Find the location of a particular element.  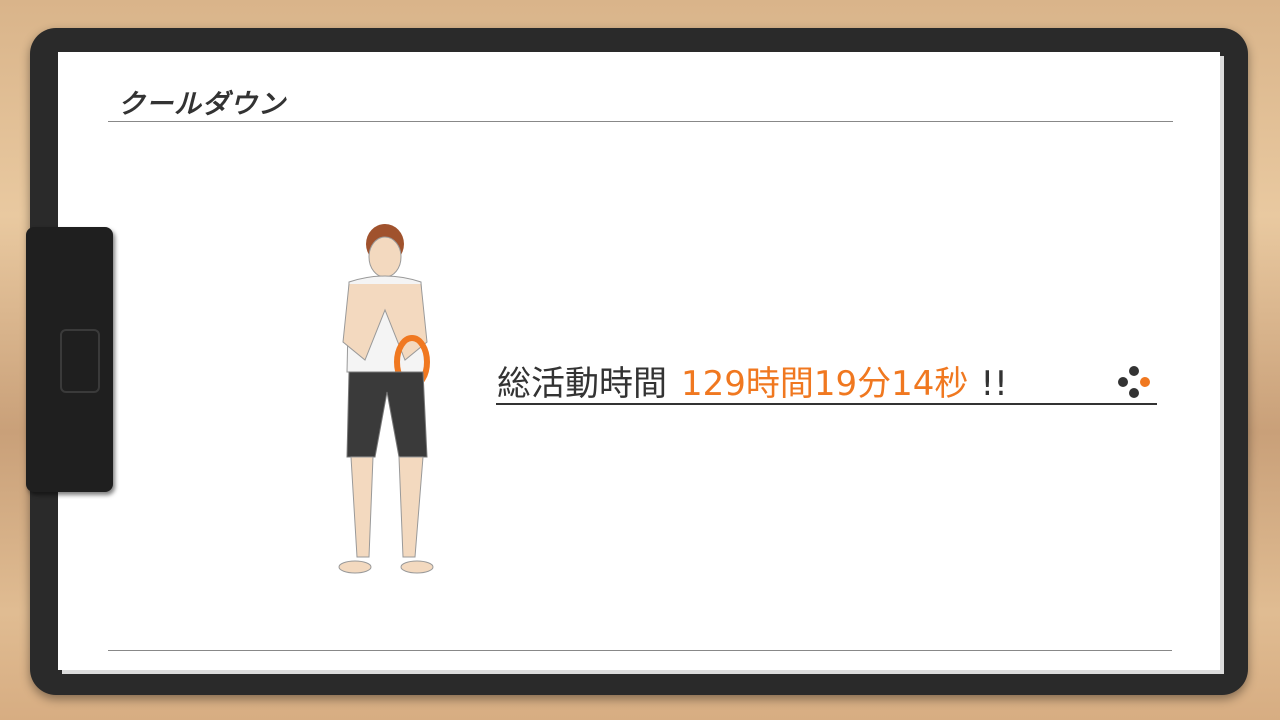

a-button-icon is located at coordinates (1135, 383).